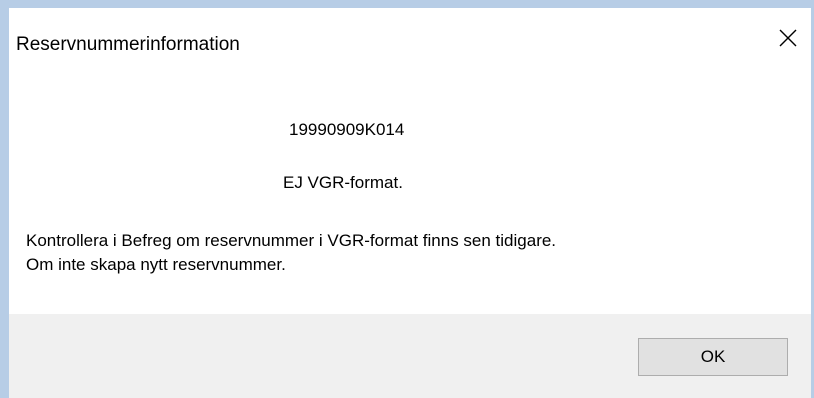 The image size is (814, 398). What do you see at coordinates (407, 4) in the screenshot?
I see `window-top-border` at bounding box center [407, 4].